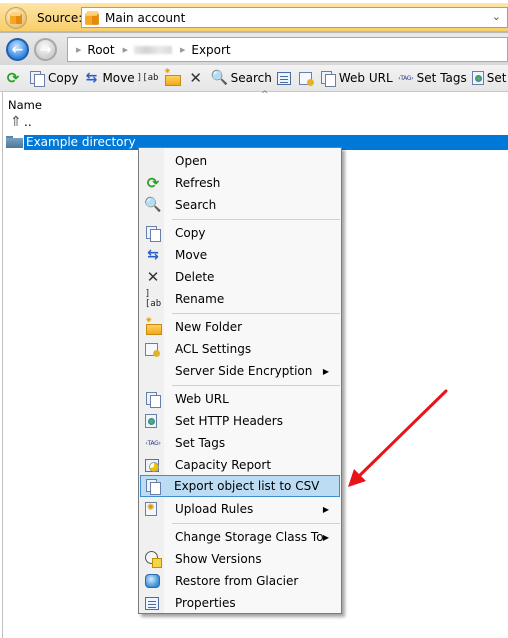 The height and width of the screenshot is (638, 508). Describe the element at coordinates (240, 255) in the screenshot. I see `menu-item-move: ⇆ Move` at that location.